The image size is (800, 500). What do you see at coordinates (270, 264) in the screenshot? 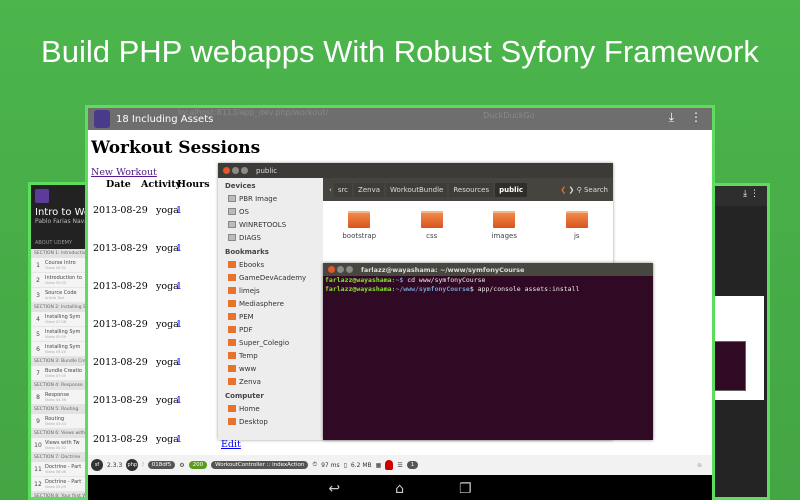
I see `sidebar-place-item: Ebooks` at bounding box center [270, 264].